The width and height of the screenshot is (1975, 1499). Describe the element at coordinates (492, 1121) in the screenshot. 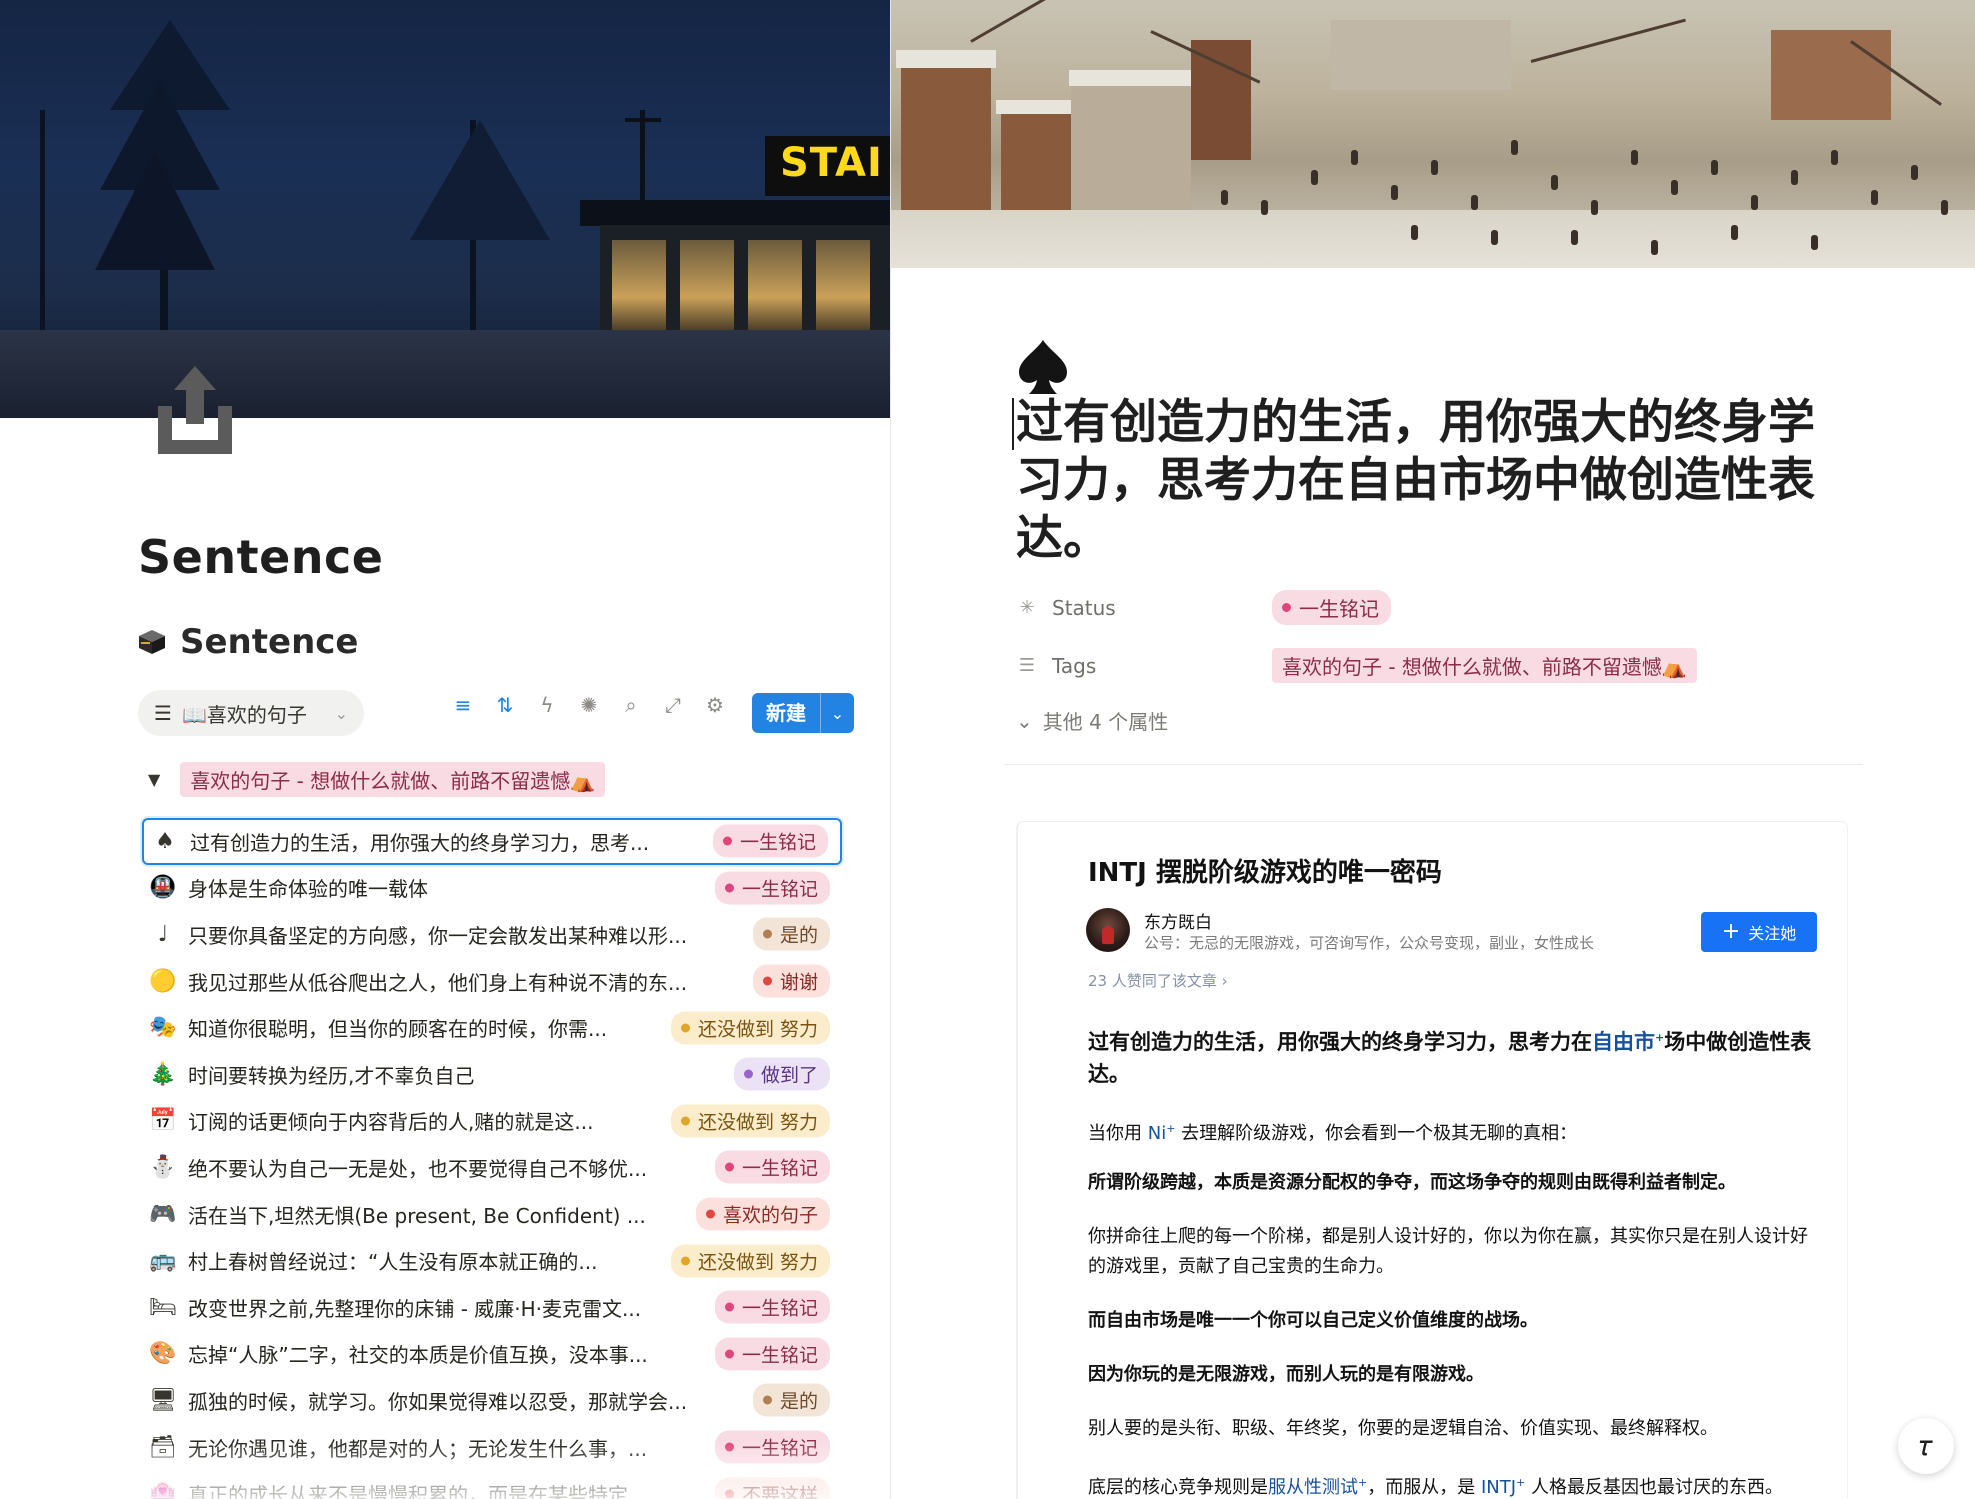

I see `list-item: 📅 订阅的话更倾向于内容背后的人,赌的就是这... 还没做到 努力` at that location.